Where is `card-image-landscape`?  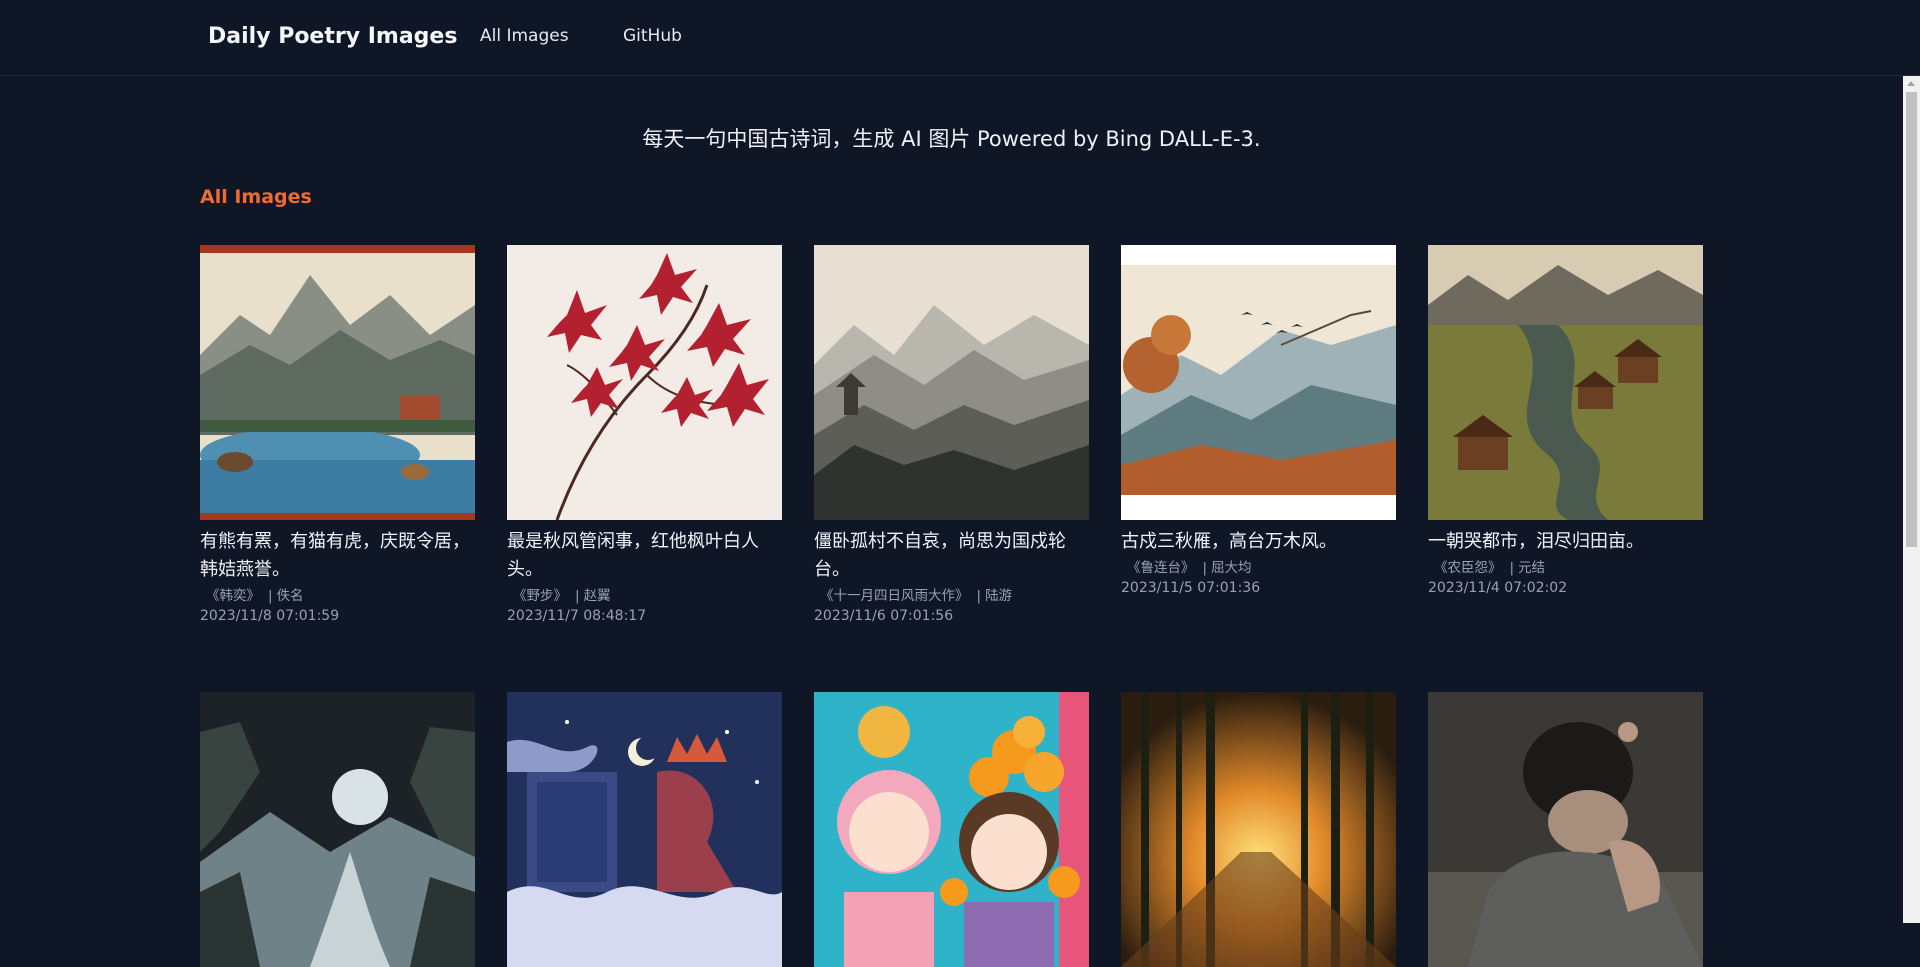 card-image-landscape is located at coordinates (337, 382).